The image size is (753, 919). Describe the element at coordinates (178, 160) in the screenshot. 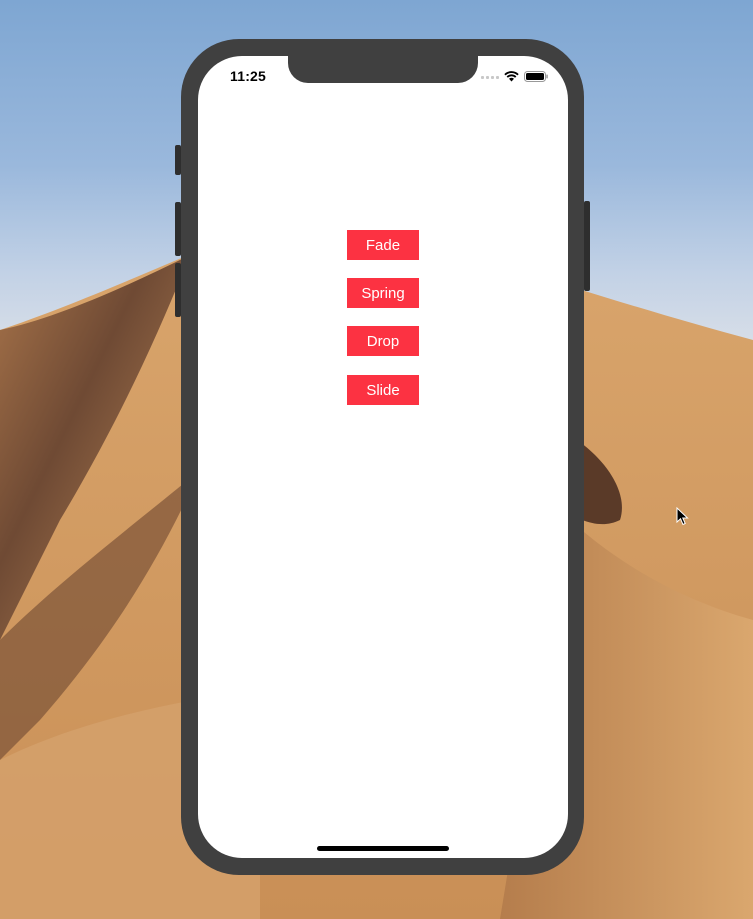

I see `mute-switch` at that location.